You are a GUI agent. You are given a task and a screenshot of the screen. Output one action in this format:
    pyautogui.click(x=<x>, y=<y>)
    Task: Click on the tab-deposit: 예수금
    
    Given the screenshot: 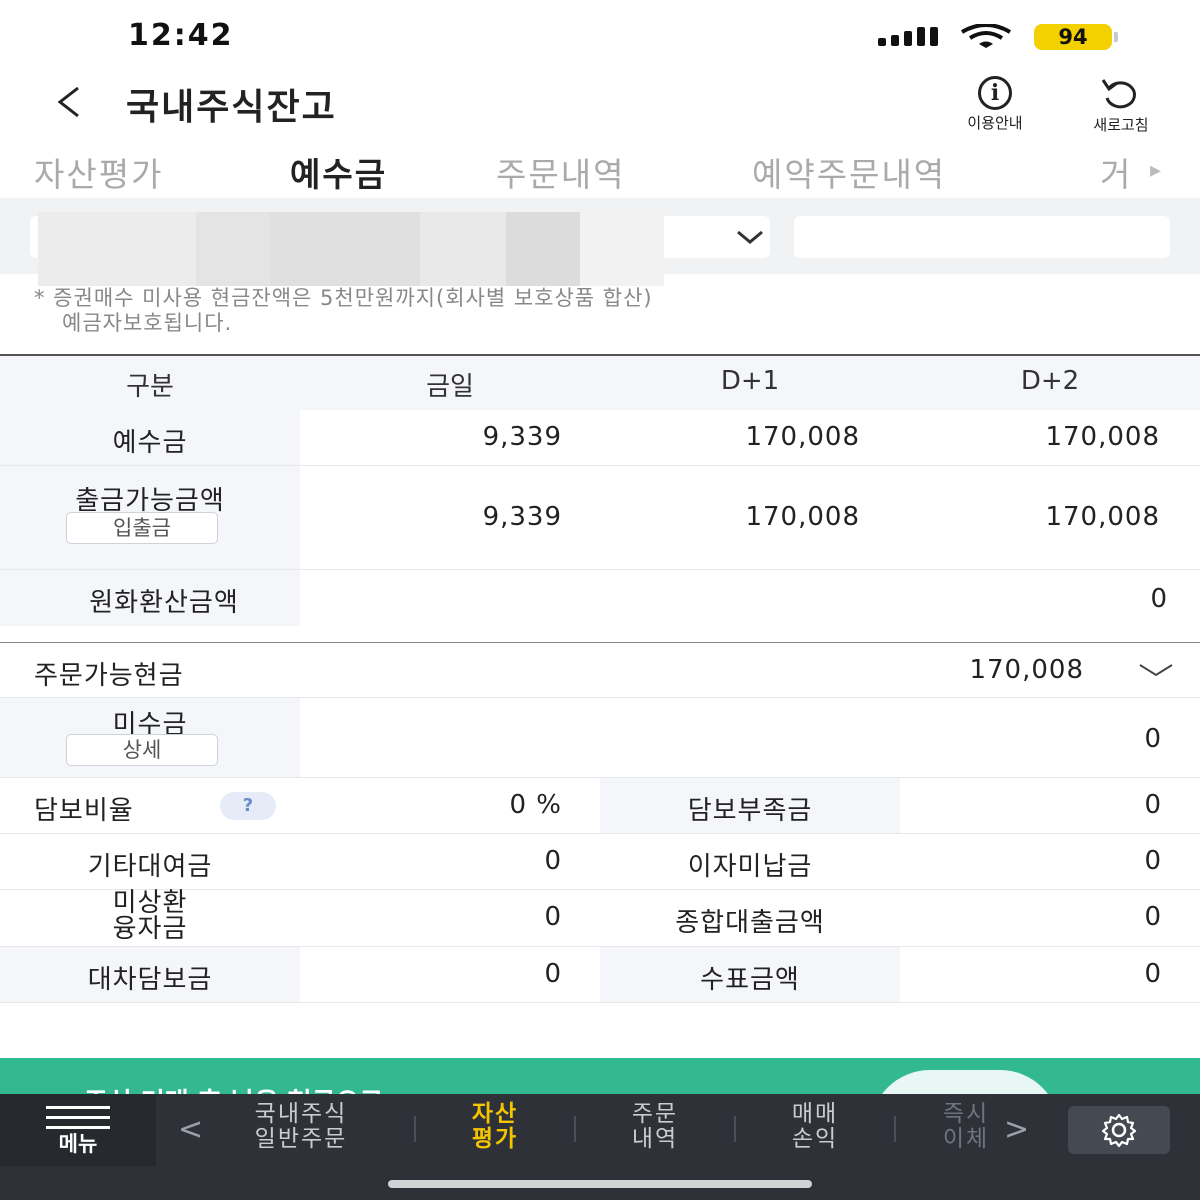 What is the action you would take?
    pyautogui.click(x=338, y=172)
    